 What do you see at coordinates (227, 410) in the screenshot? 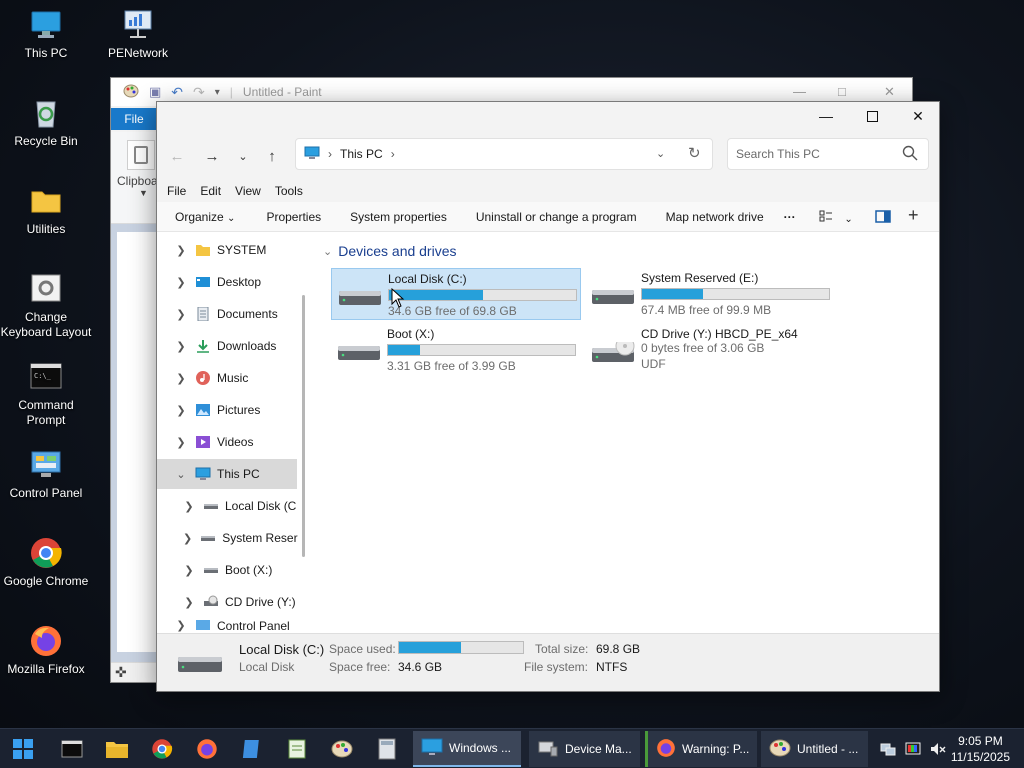
I see `nav-item-pictures: ❯ Pictures` at bounding box center [227, 410].